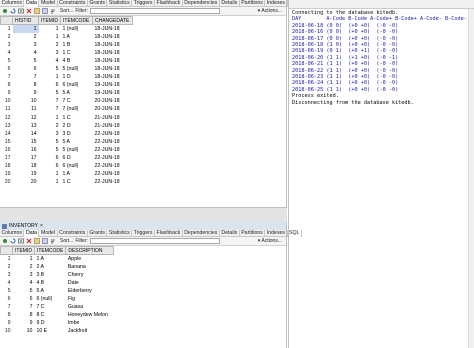 The image size is (474, 348). I want to click on table-cell: Cherry, so click(90, 275).